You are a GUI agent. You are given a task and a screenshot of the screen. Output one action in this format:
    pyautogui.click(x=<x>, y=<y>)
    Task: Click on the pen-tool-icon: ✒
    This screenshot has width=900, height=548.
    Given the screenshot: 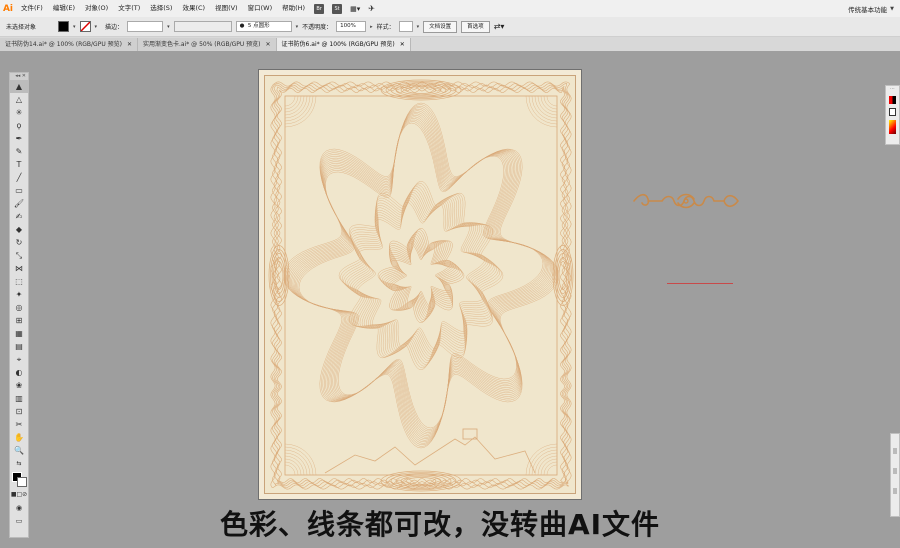 What is the action you would take?
    pyautogui.click(x=19, y=138)
    